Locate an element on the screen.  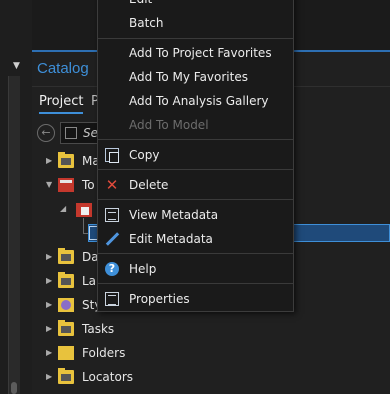
databases-folder-icon is located at coordinates (66, 256).